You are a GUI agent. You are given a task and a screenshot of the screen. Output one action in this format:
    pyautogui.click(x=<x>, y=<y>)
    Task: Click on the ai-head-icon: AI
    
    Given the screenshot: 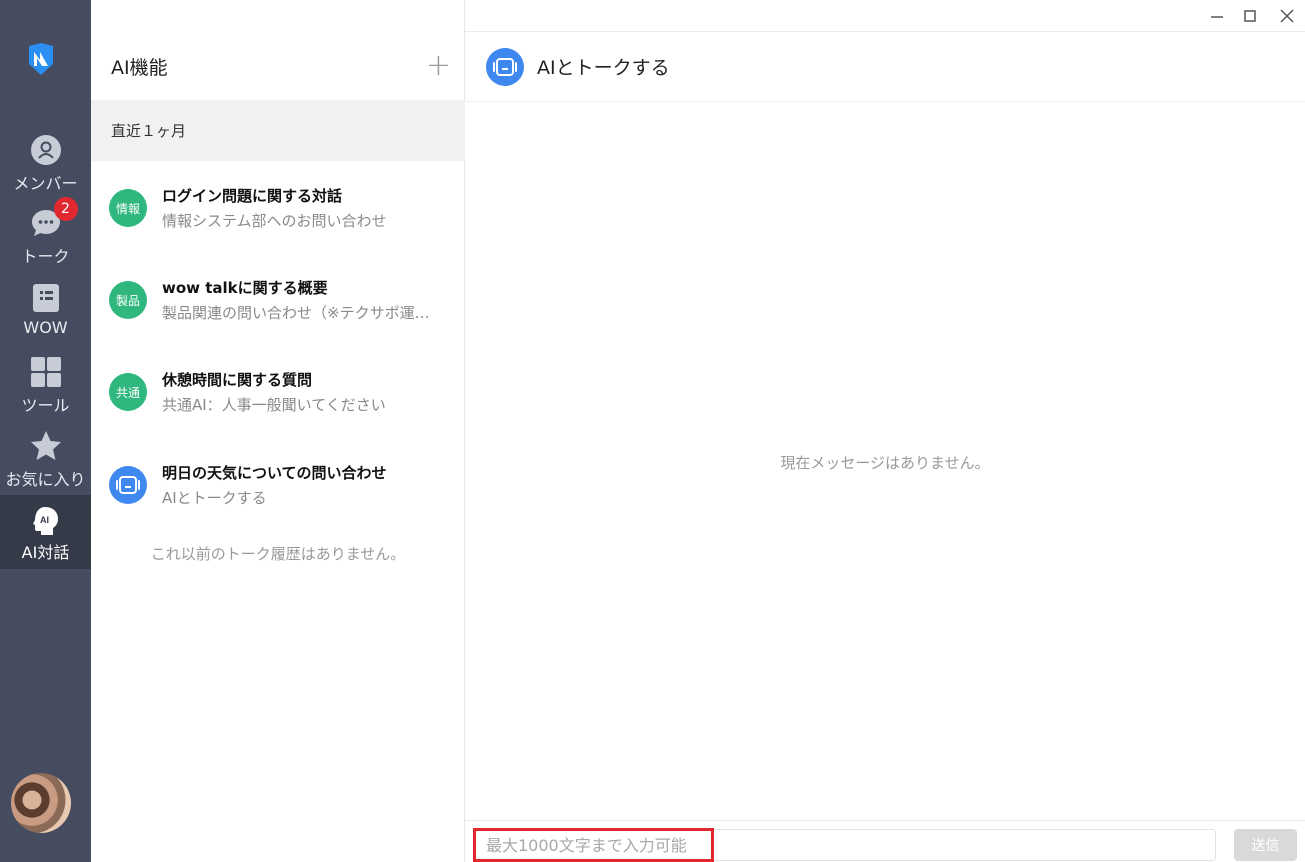 What is the action you would take?
    pyautogui.click(x=46, y=521)
    